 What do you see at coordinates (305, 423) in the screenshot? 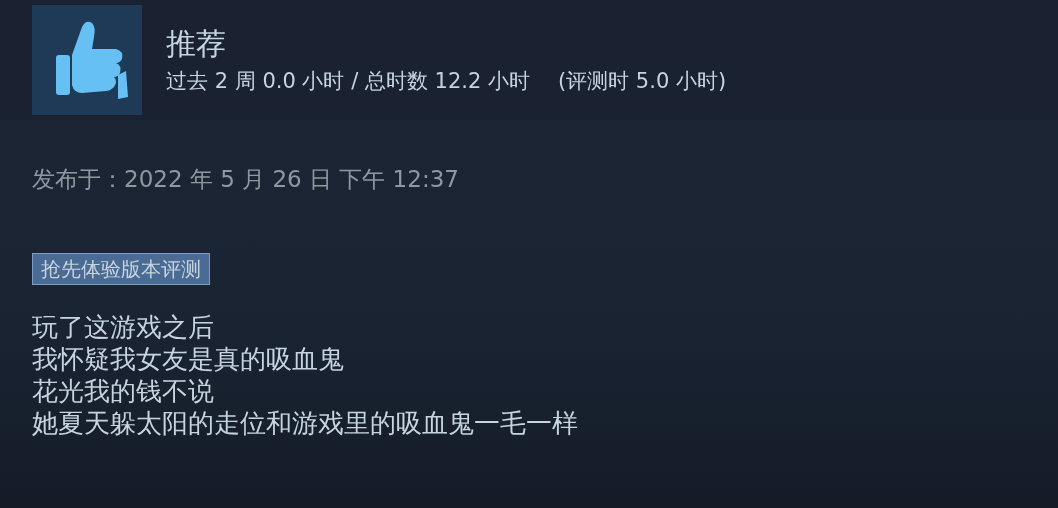
I see `review-line: 她夏天躲太阳的走位和游戏里的吸血鬼一毛一样` at bounding box center [305, 423].